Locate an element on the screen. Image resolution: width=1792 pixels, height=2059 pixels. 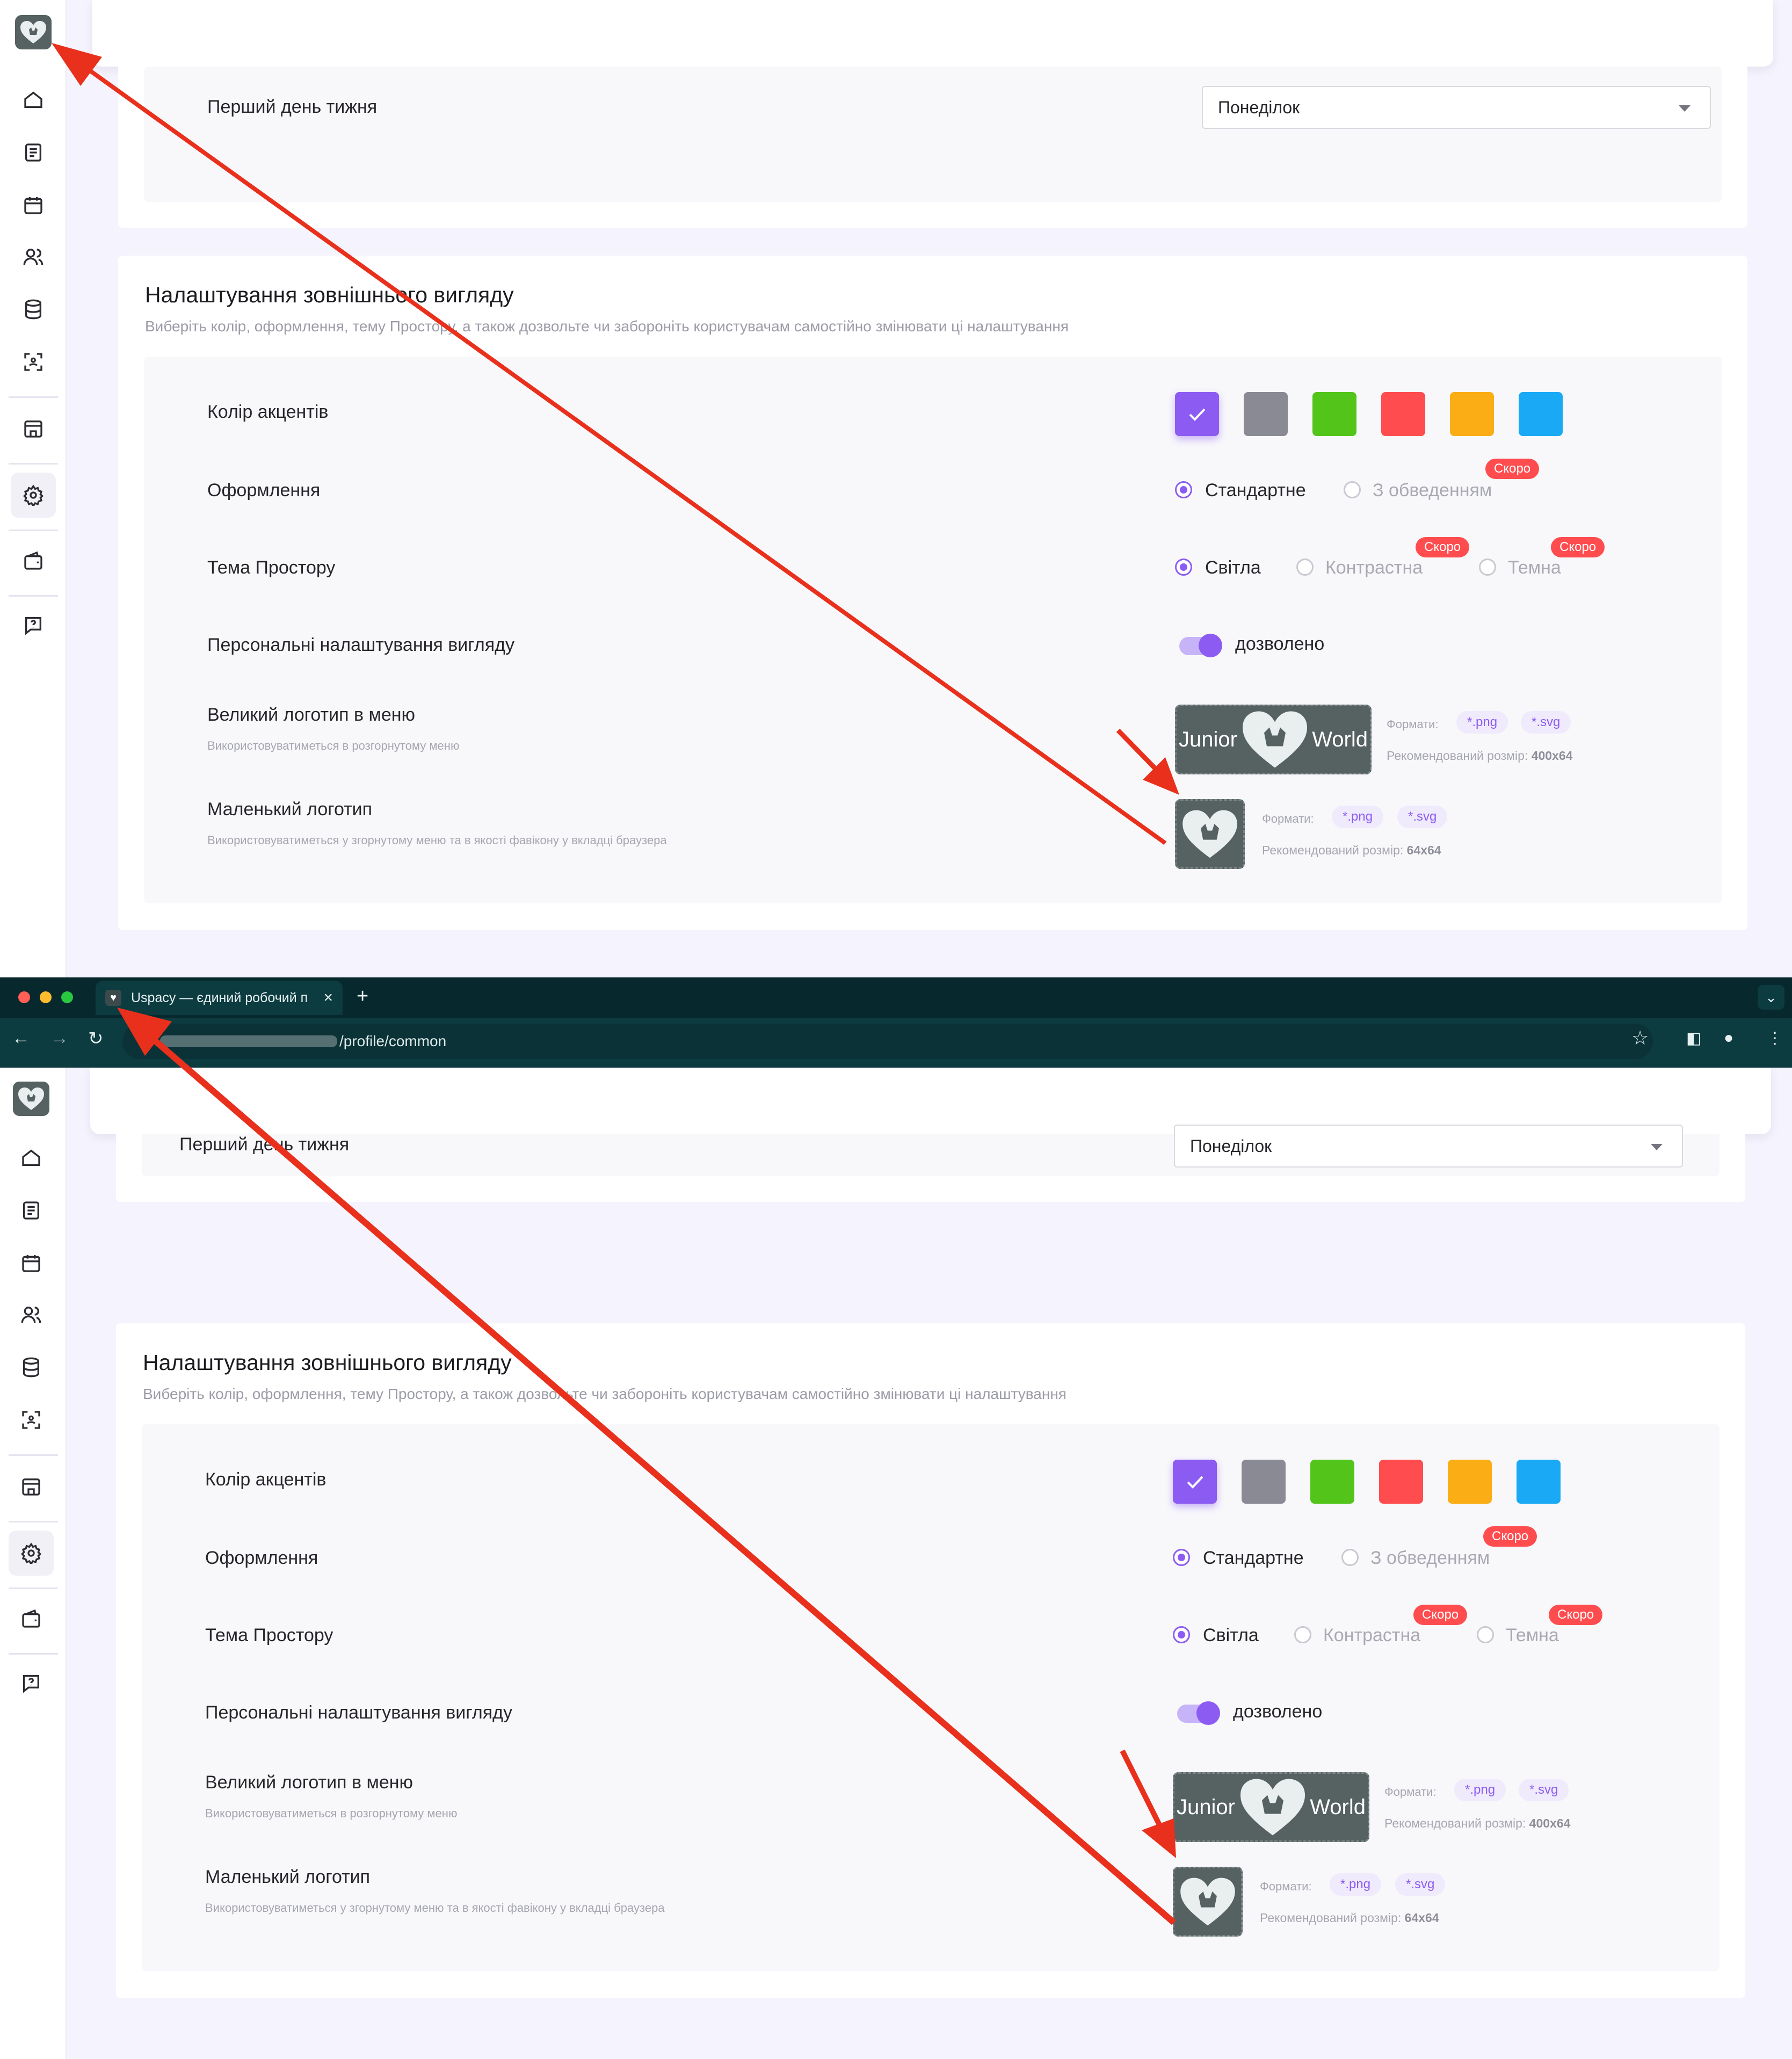
back-icon: ← is located at coordinates (21, 1038).